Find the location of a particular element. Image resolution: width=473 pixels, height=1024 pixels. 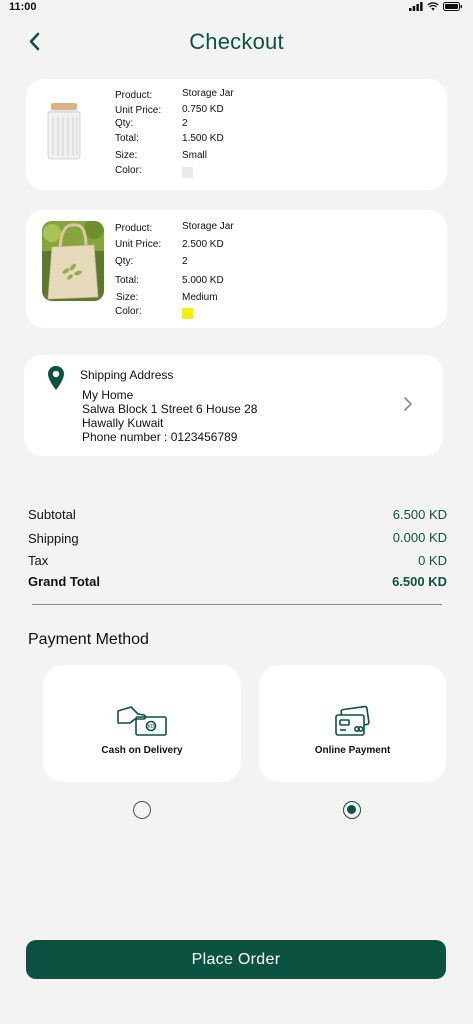

shipping-label: Shipping is located at coordinates (53, 538).